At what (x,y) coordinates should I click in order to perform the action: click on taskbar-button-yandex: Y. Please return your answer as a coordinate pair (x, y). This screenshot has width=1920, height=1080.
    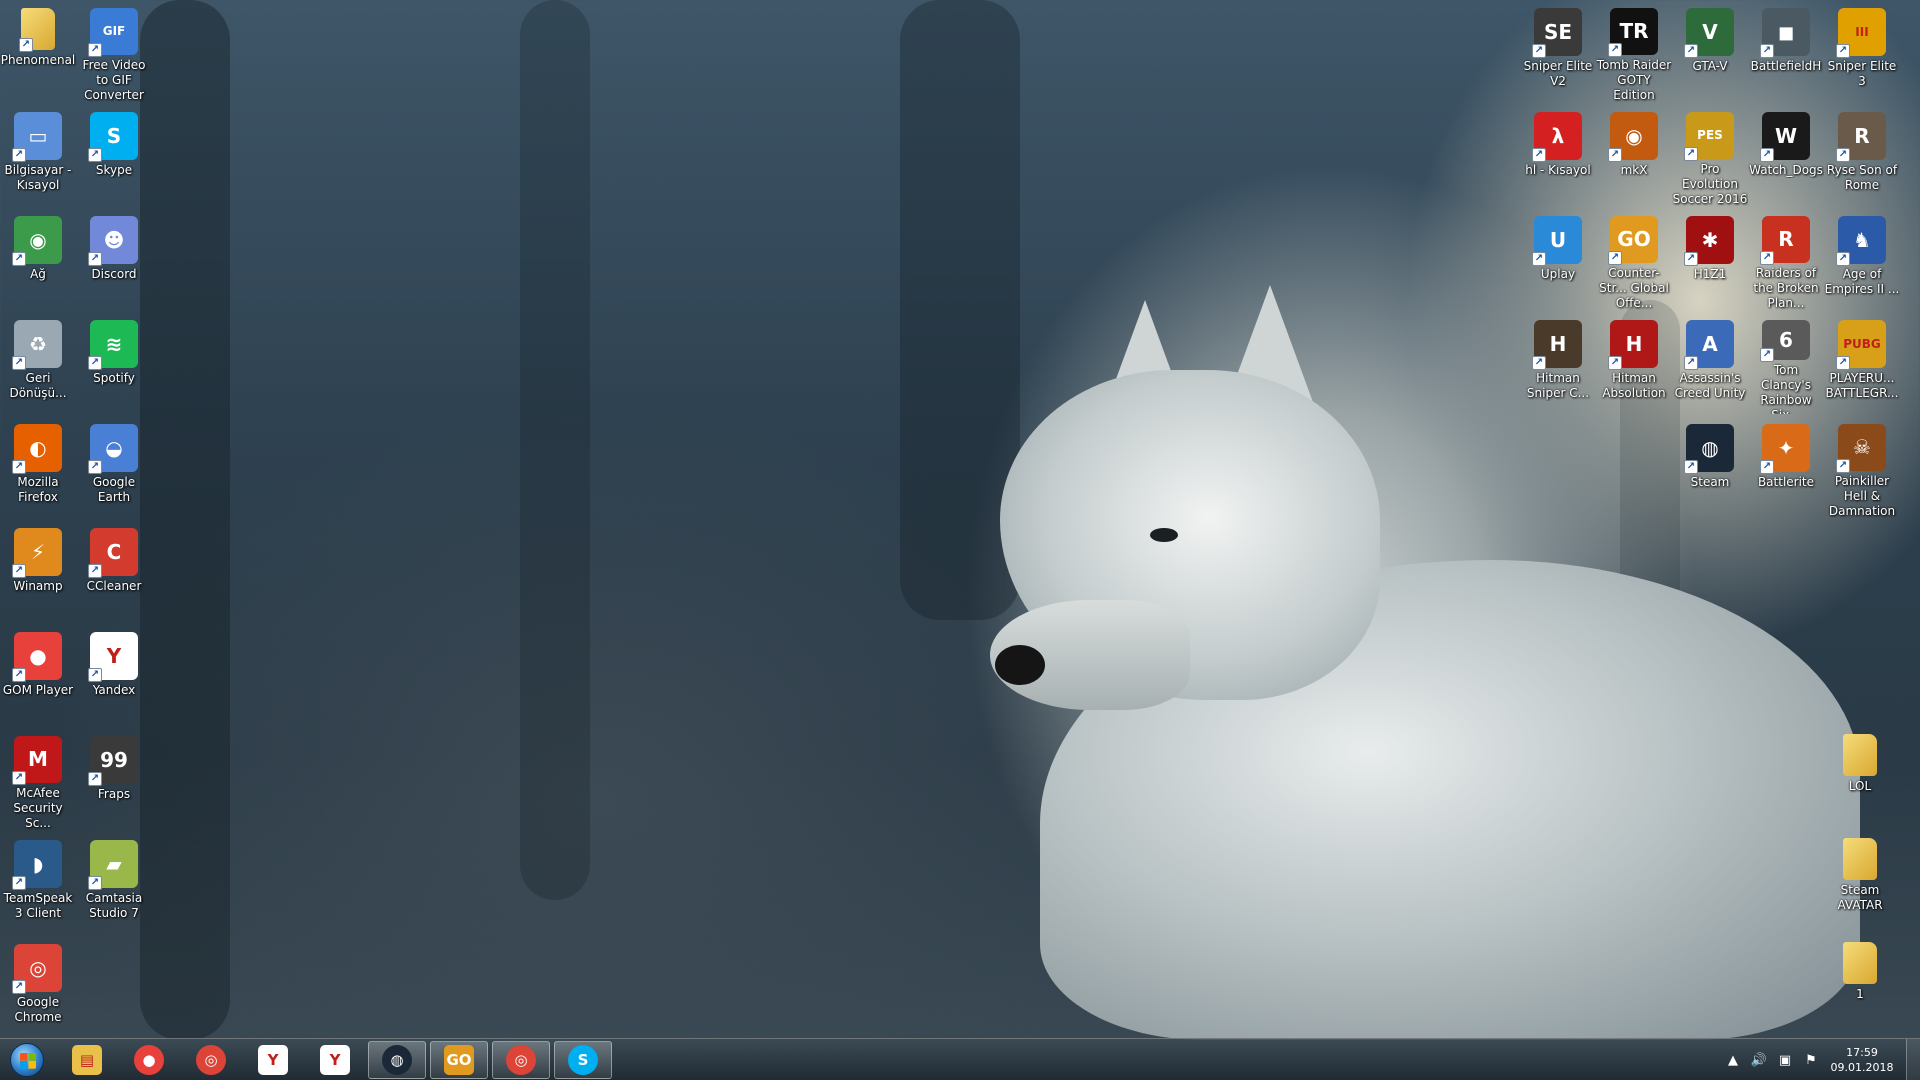
    Looking at the image, I should click on (335, 1060).